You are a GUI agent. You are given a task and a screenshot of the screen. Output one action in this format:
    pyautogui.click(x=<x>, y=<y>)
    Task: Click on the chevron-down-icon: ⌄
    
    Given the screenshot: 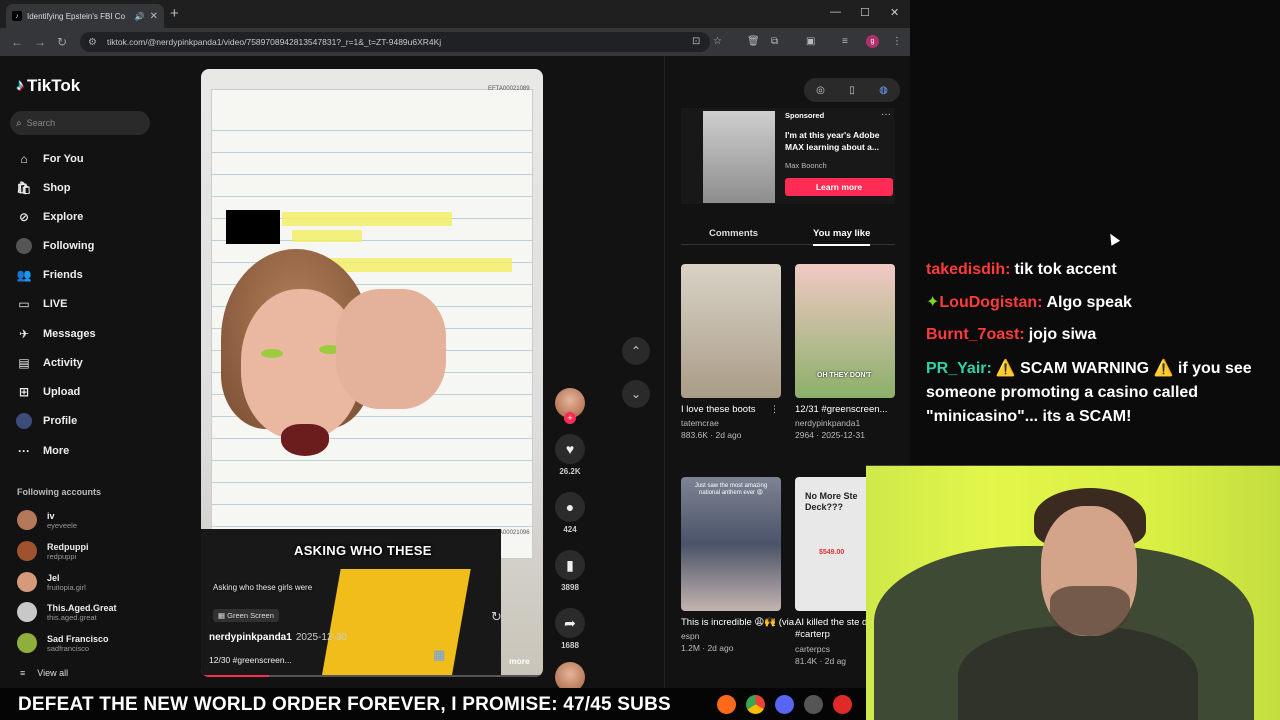 What is the action you would take?
    pyautogui.click(x=636, y=394)
    